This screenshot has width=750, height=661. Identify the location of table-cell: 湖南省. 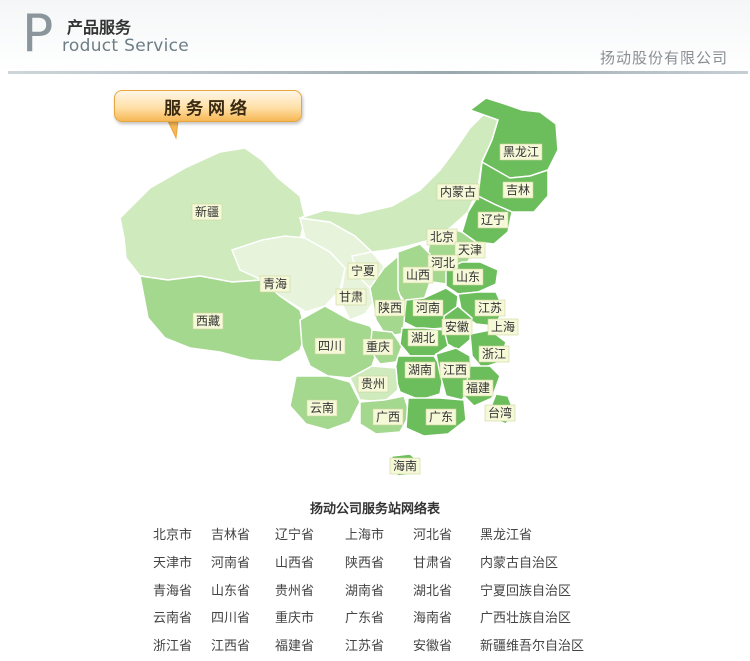
(365, 591).